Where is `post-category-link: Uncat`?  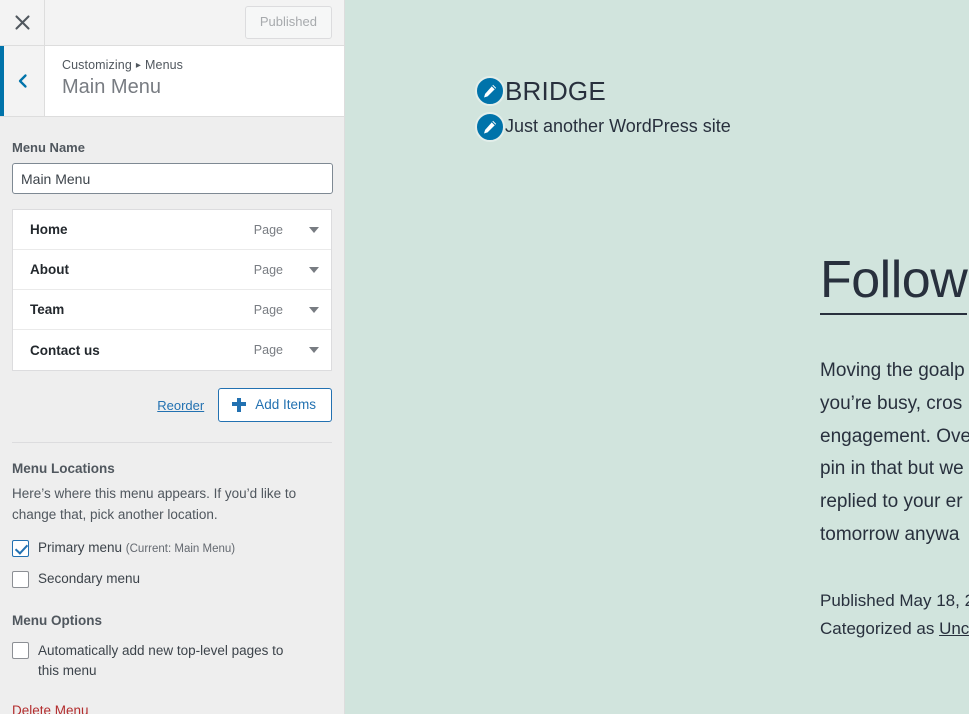 post-category-link: Uncat is located at coordinates (954, 628).